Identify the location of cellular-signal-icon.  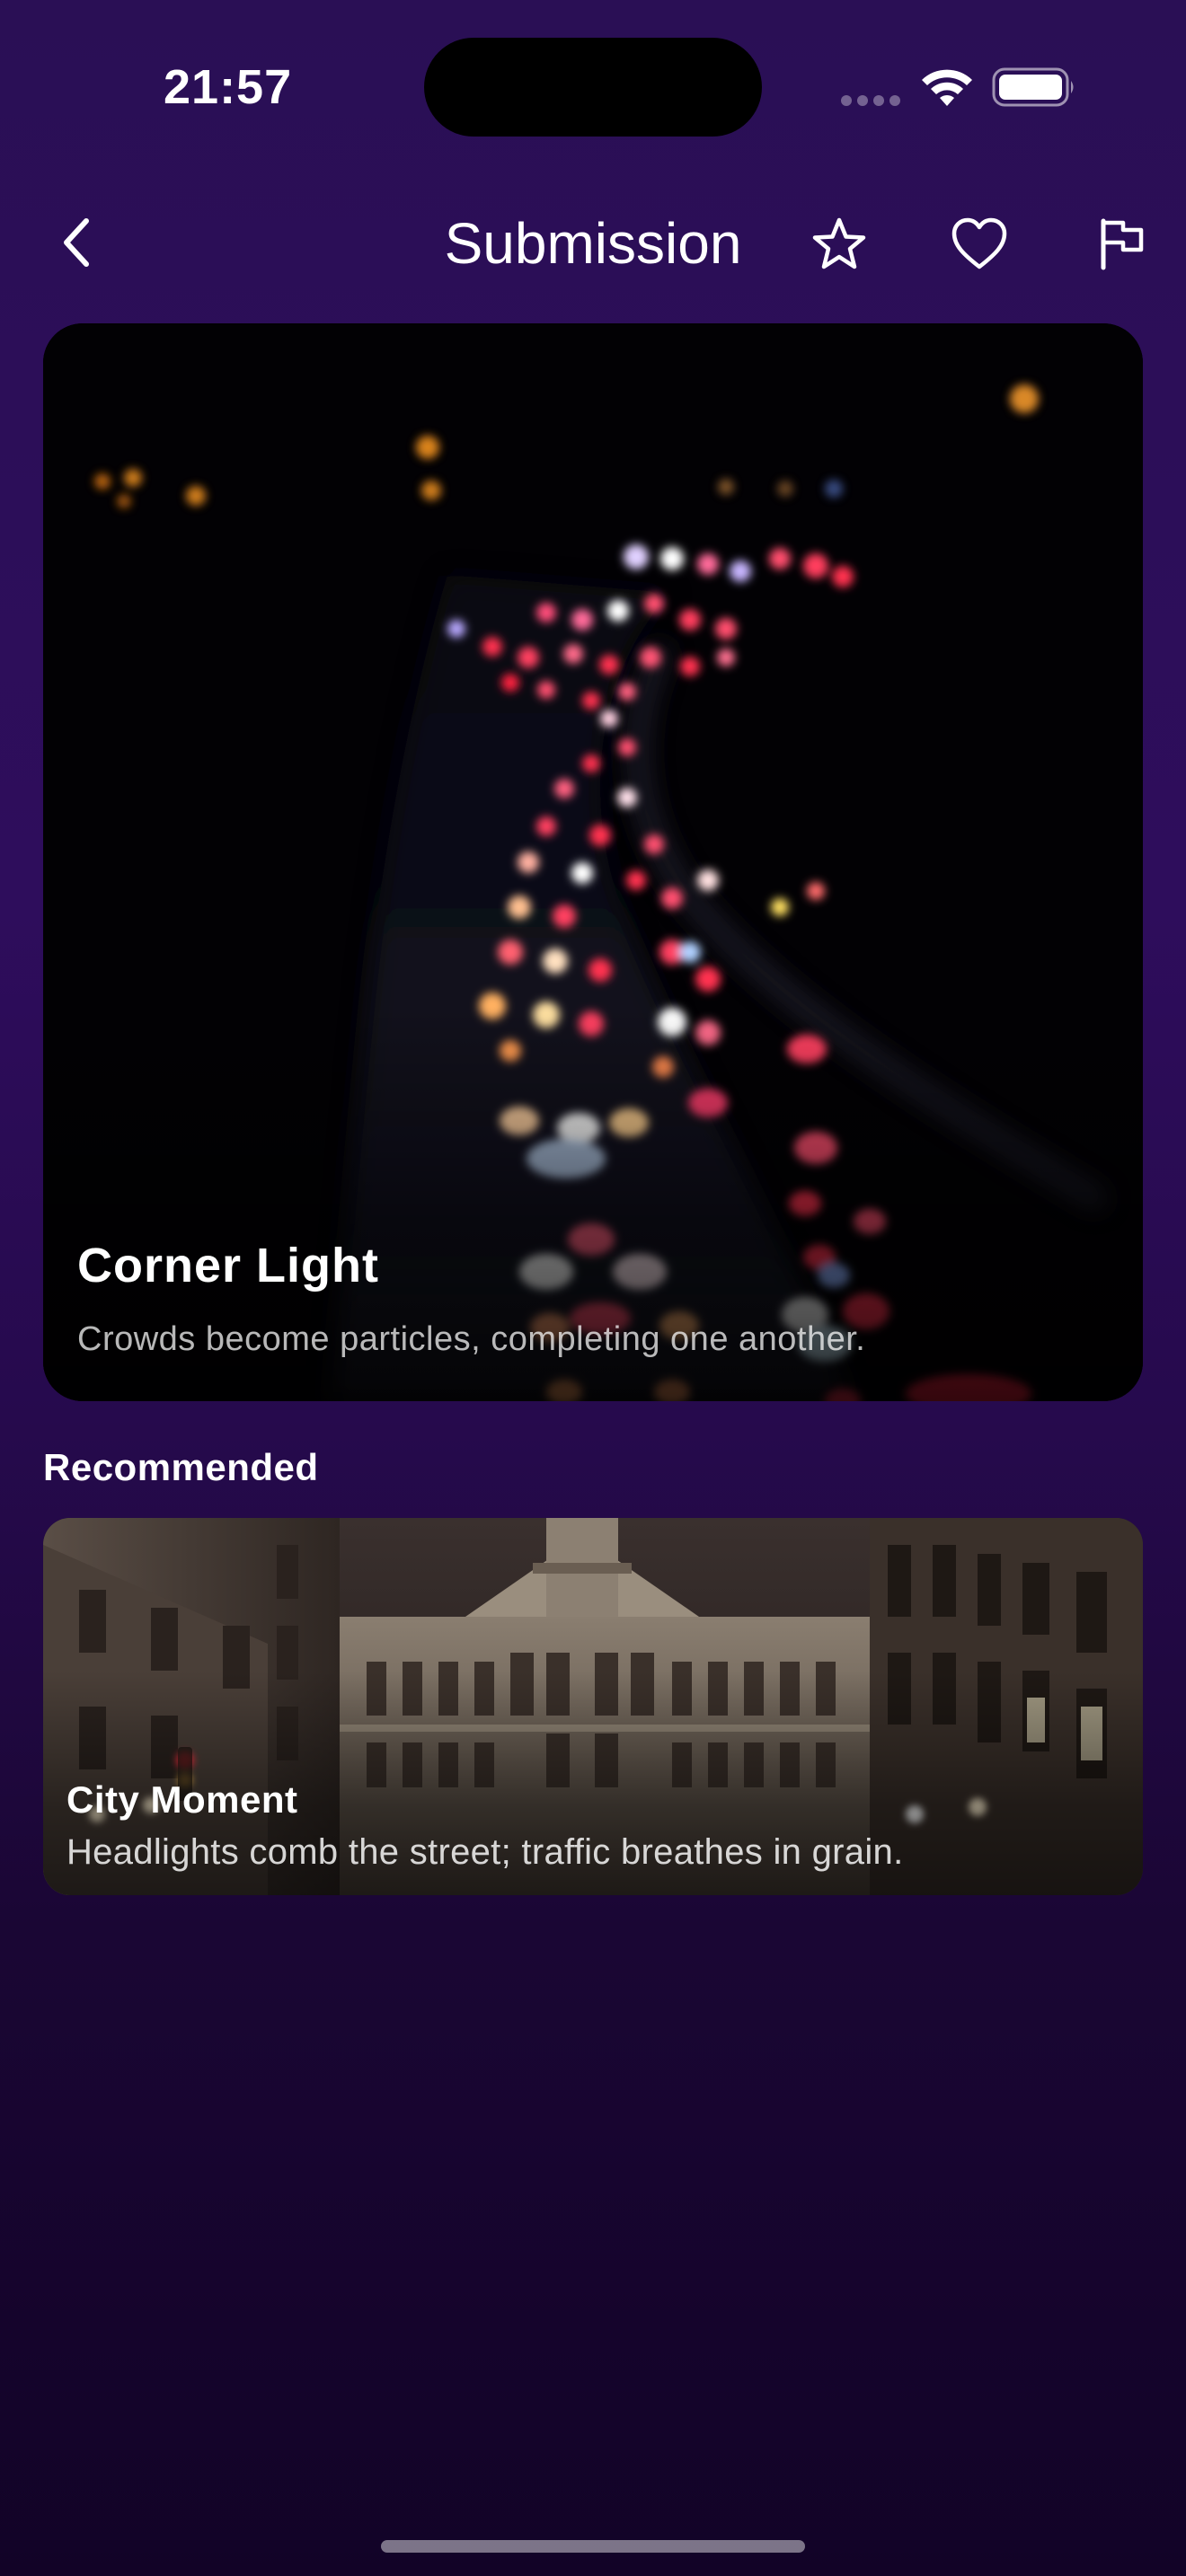
(871, 100).